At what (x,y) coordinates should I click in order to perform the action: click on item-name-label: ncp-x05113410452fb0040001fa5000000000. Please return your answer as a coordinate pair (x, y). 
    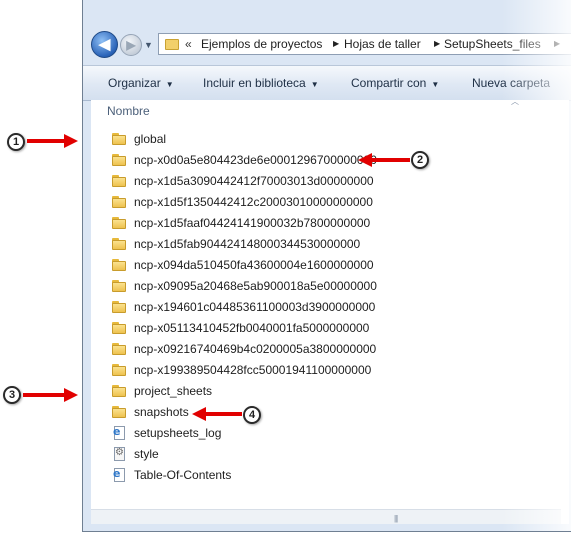
    Looking at the image, I should click on (252, 327).